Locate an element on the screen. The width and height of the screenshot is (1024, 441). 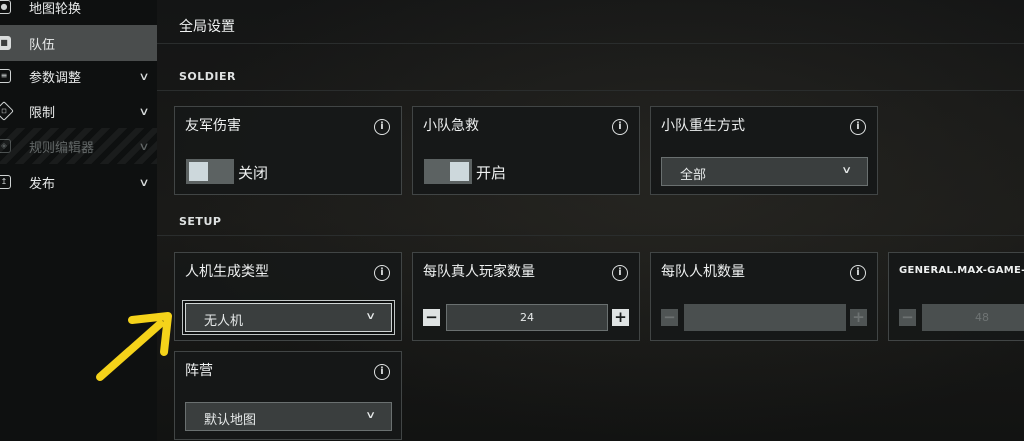
restrict-icon: ◇ is located at coordinates (7, 111).